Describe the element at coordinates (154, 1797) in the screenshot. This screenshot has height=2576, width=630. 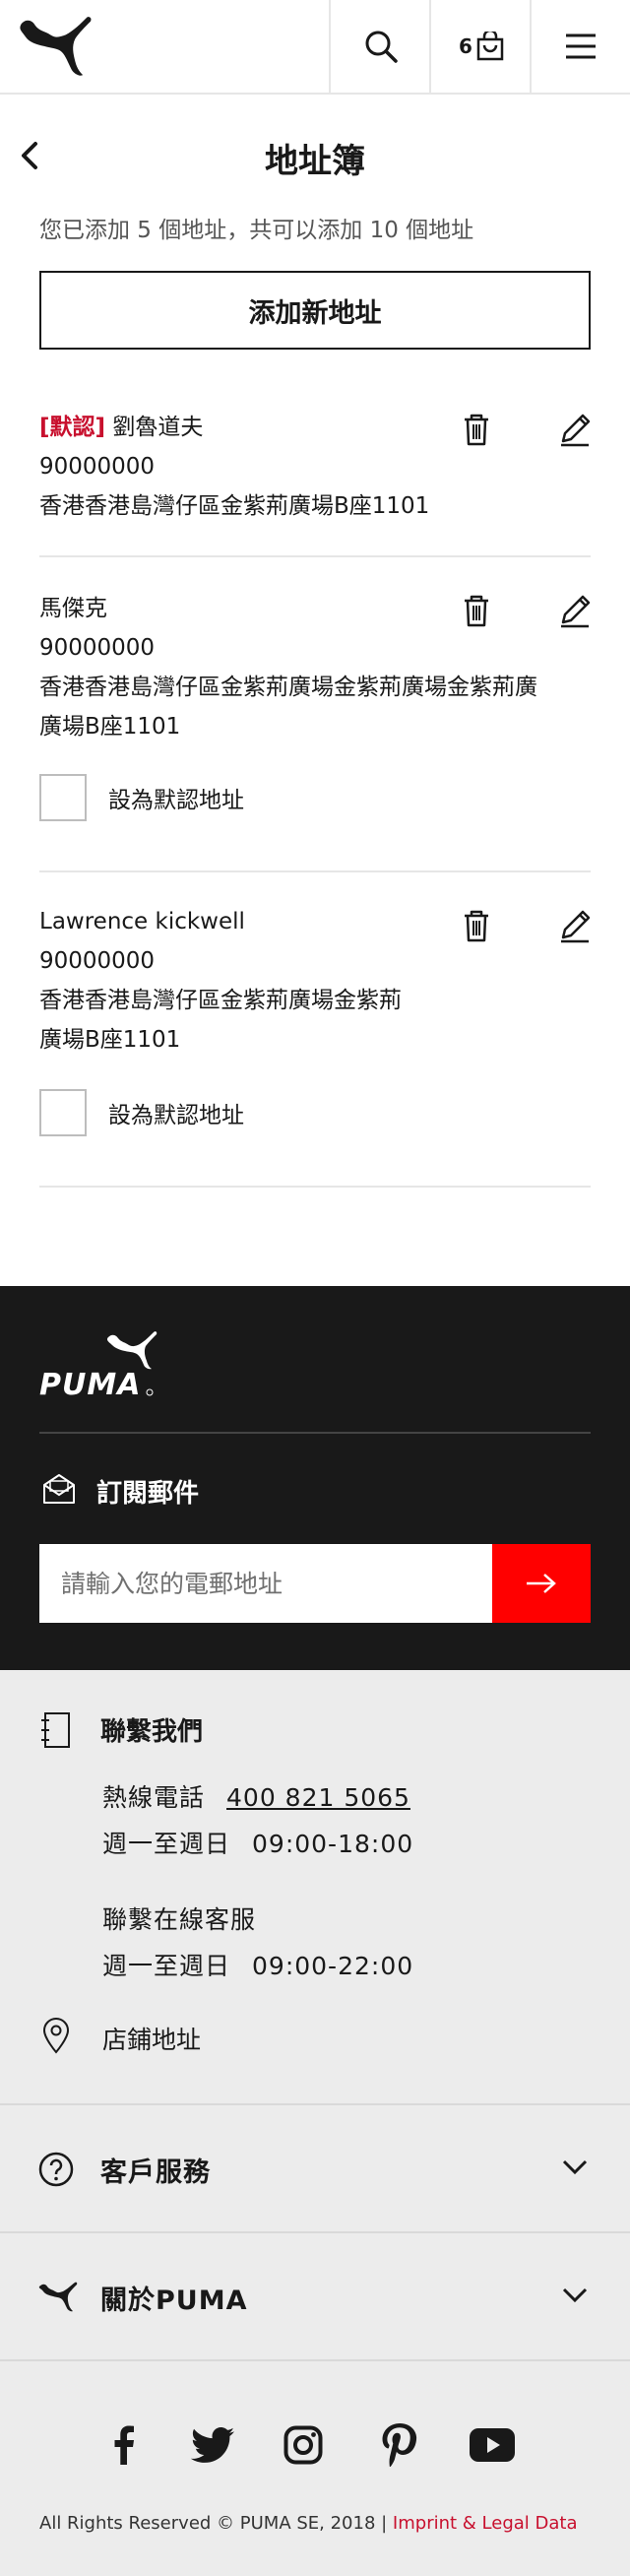
I see `hotline-label: 熱線電話` at that location.